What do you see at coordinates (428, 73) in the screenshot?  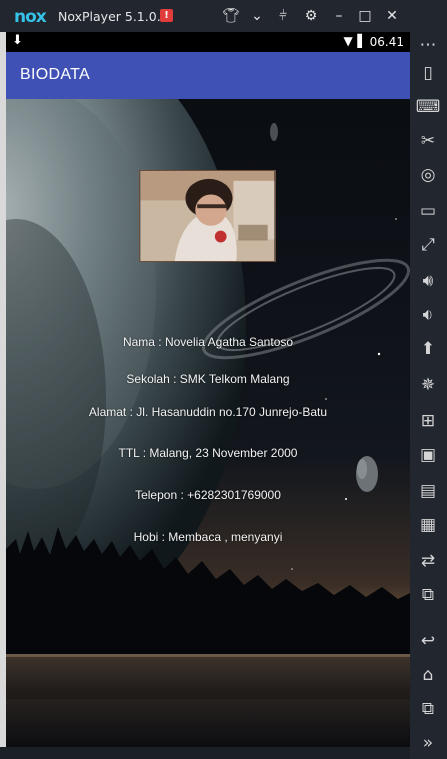 I see `shake-icon: ▯` at bounding box center [428, 73].